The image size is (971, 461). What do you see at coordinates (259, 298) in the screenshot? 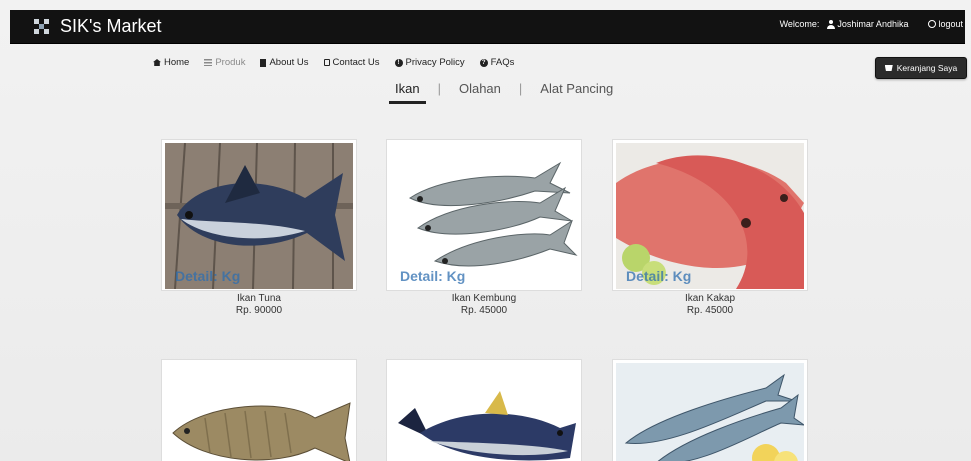
I see `product-name: Ikan Tuna` at bounding box center [259, 298].